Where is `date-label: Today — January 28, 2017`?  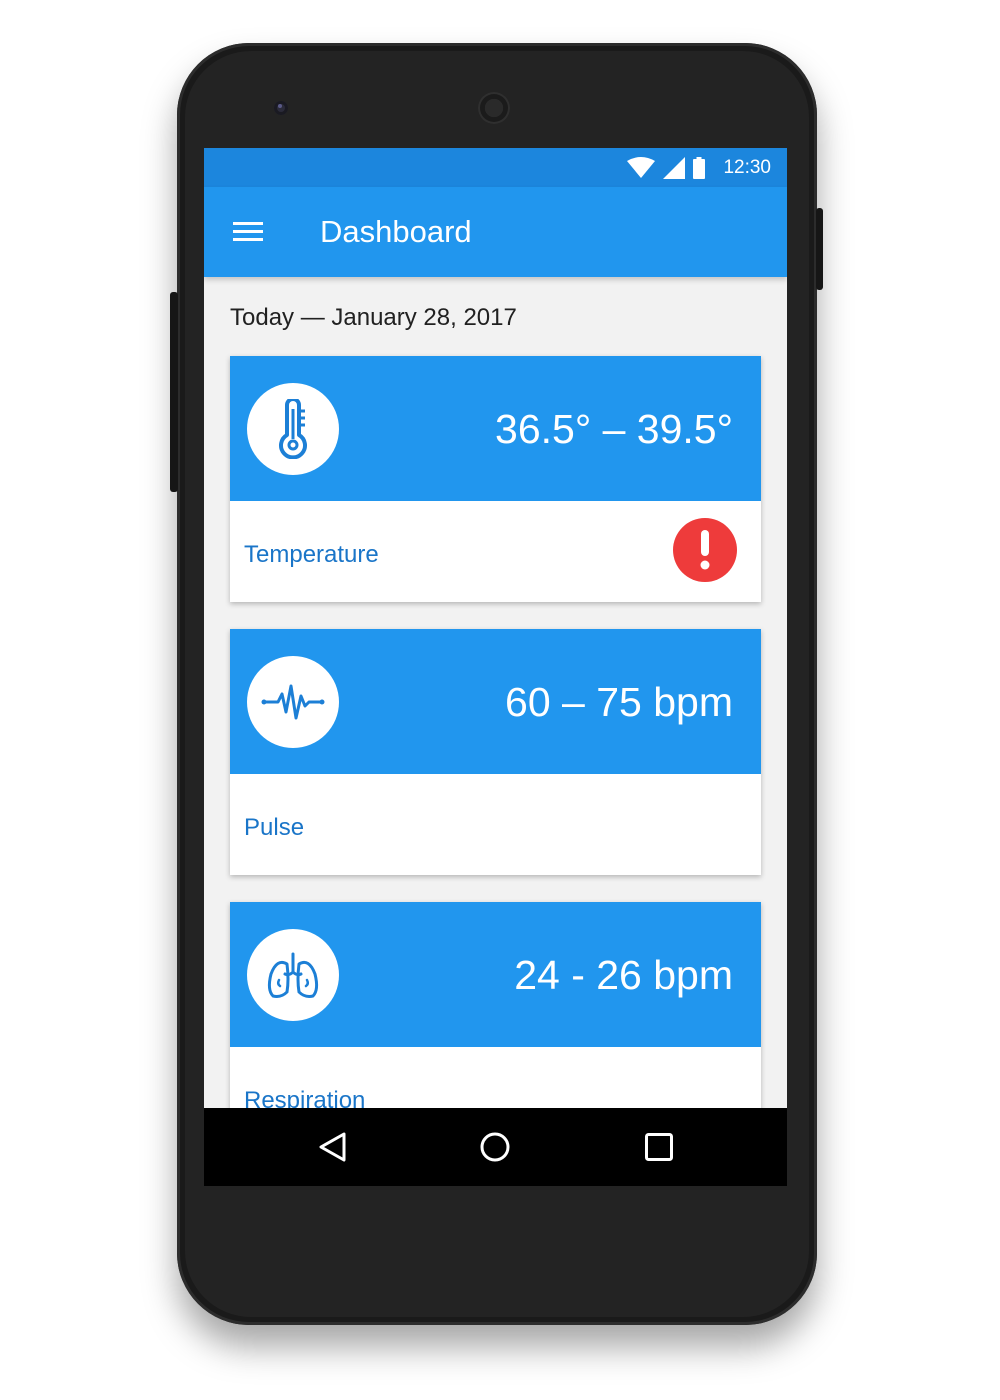
date-label: Today — January 28, 2017 is located at coordinates (373, 317).